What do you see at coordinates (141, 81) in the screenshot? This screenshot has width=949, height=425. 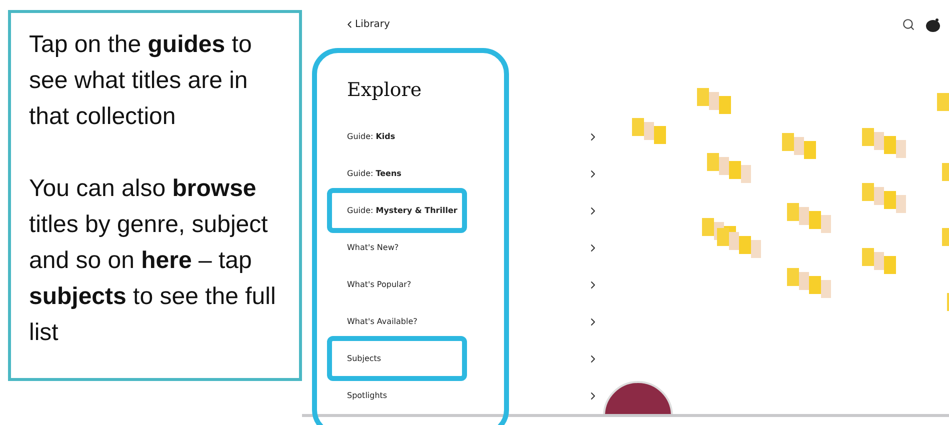 I see `instruction-text: Tap on the guides to see what titles are in that collection` at bounding box center [141, 81].